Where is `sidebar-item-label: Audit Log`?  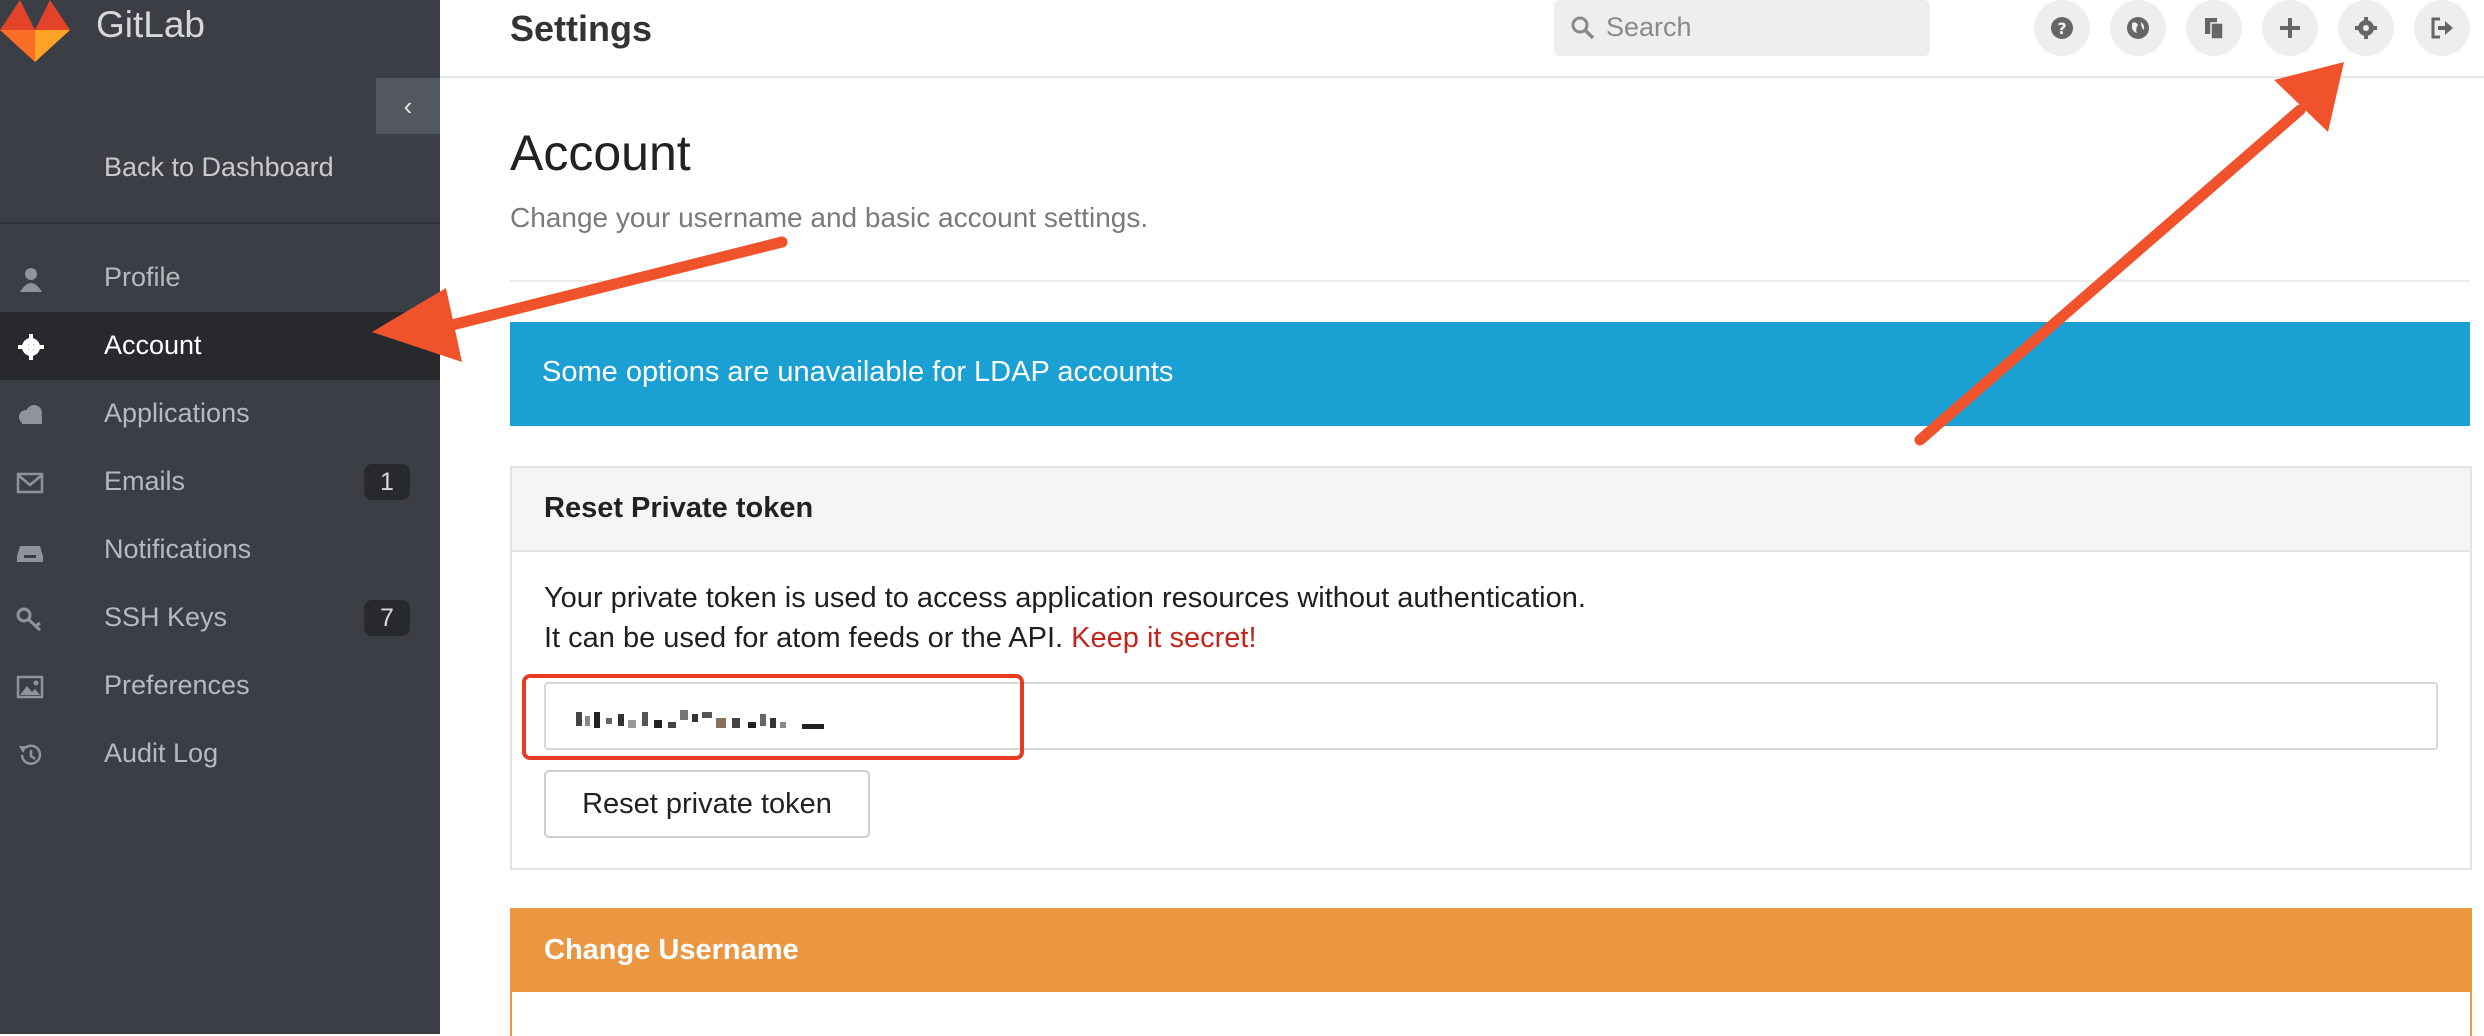 sidebar-item-label: Audit Log is located at coordinates (161, 753).